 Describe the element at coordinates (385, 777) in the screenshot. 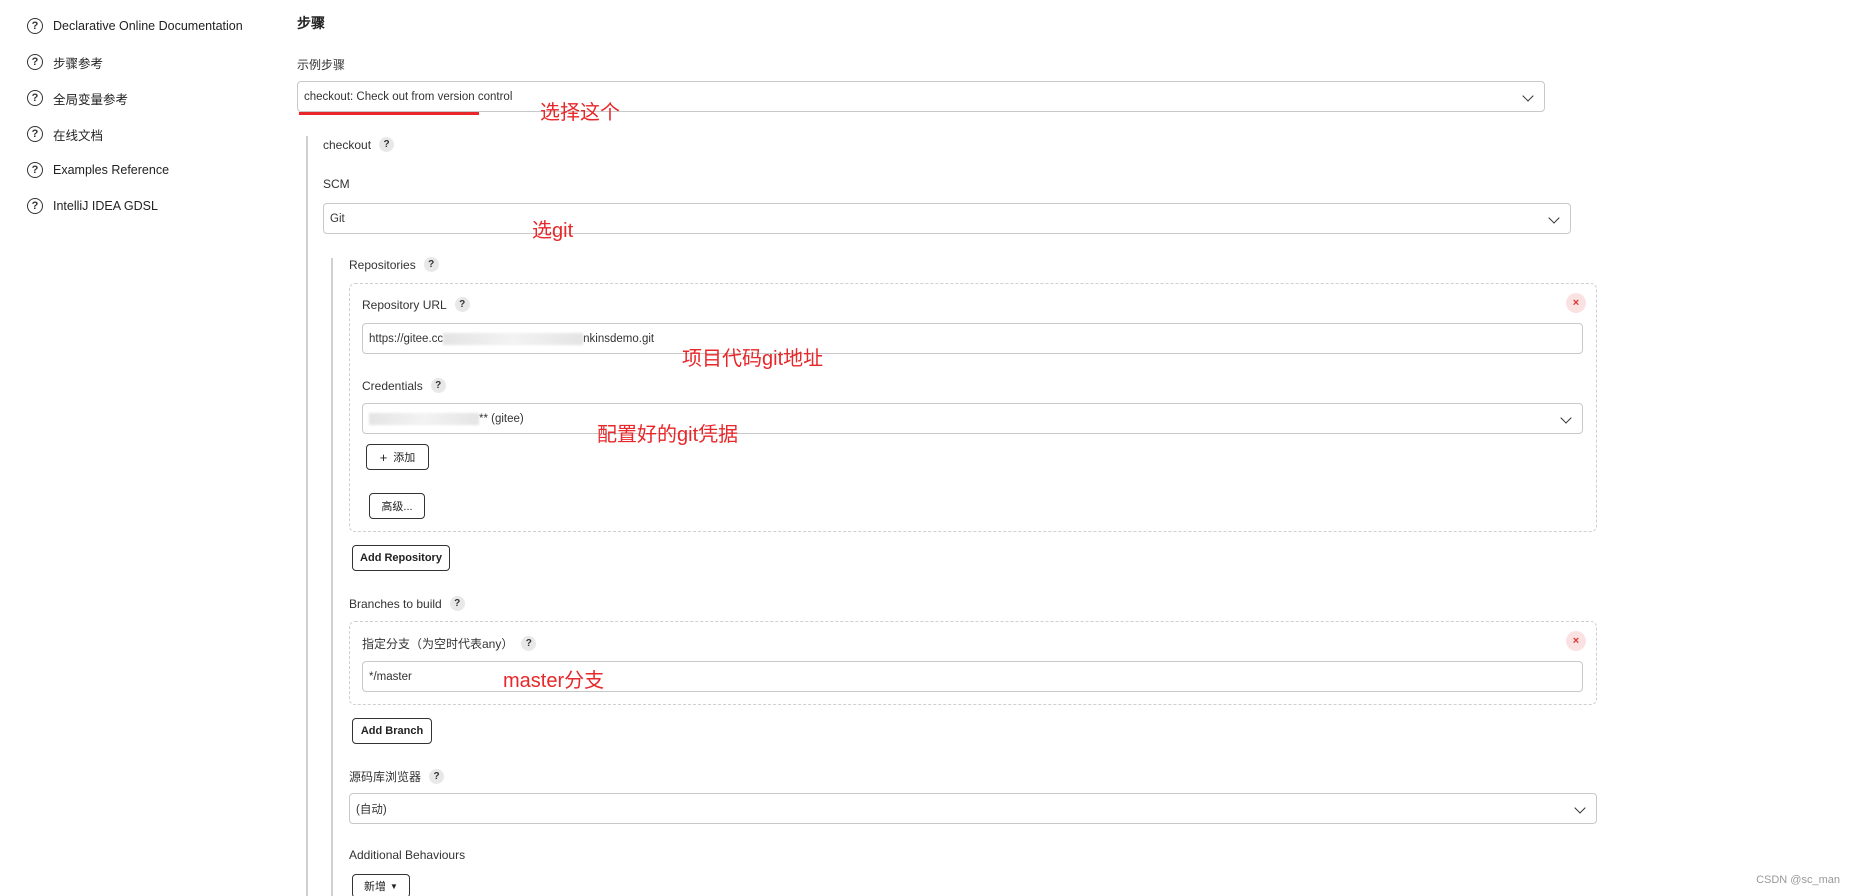

I see `repo-browser-label-text: 源码库浏览器` at that location.